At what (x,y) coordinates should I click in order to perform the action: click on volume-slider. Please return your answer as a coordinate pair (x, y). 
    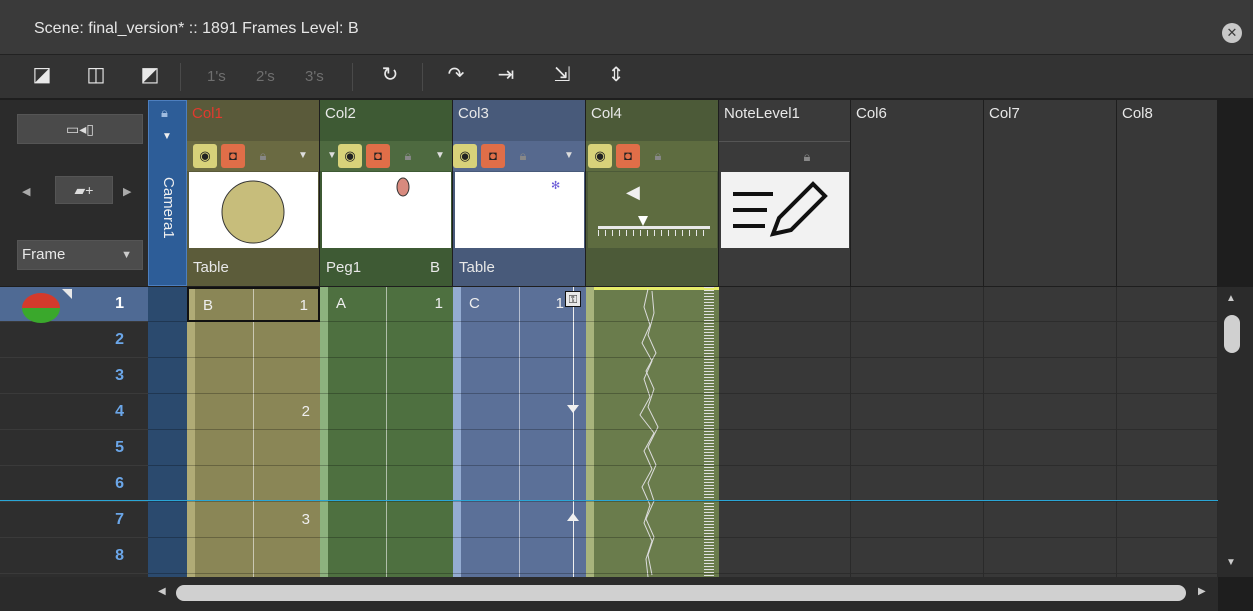
    Looking at the image, I should click on (654, 227).